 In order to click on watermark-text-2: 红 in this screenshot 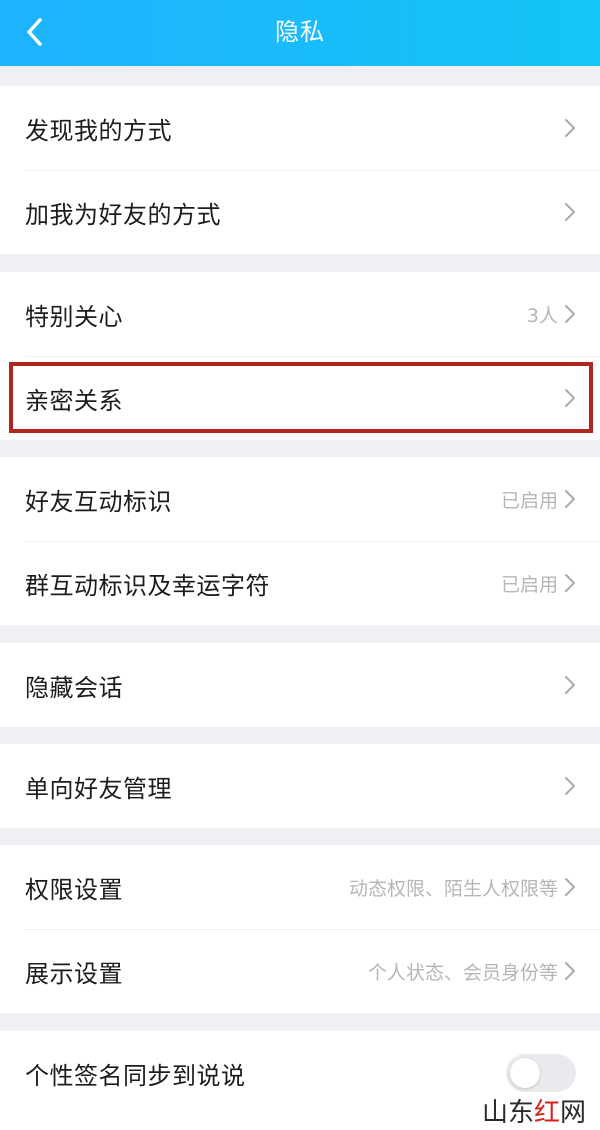, I will do `click(546, 1113)`.